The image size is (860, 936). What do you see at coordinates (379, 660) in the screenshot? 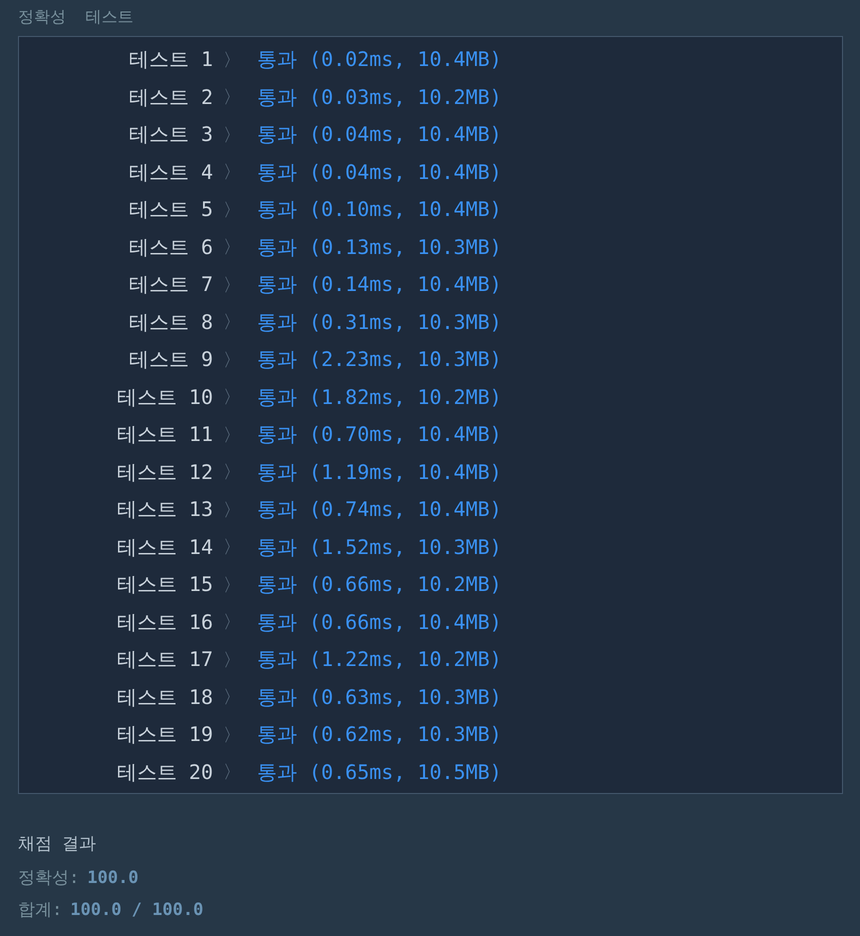
I see `test-result: 통과 (1.22ms, 10.2MB)` at bounding box center [379, 660].